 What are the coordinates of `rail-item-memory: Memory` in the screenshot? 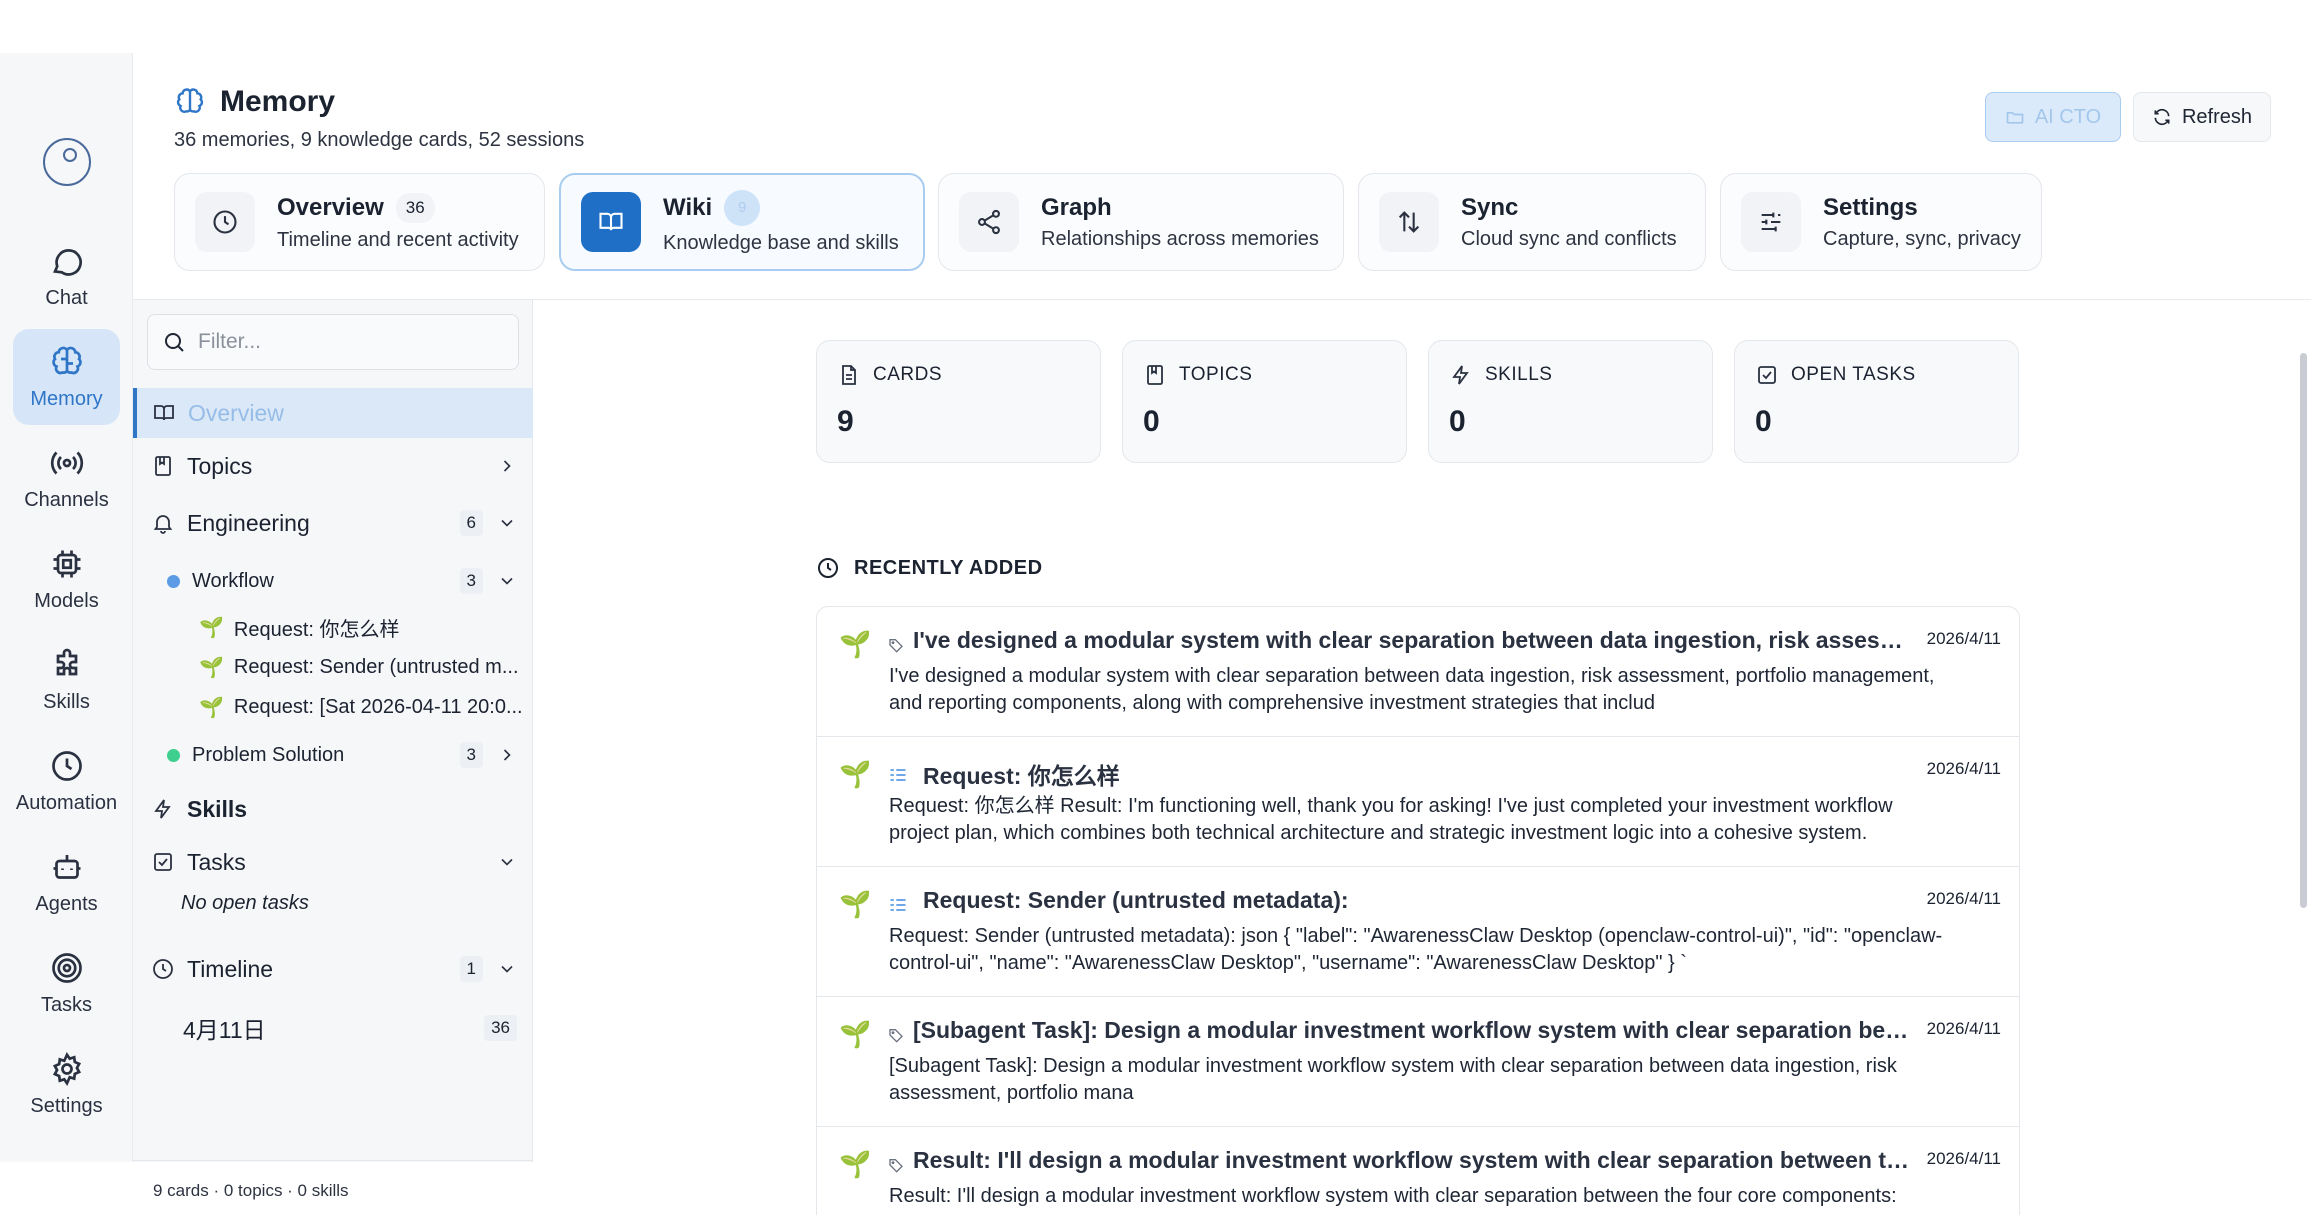 It's located at (66, 377).